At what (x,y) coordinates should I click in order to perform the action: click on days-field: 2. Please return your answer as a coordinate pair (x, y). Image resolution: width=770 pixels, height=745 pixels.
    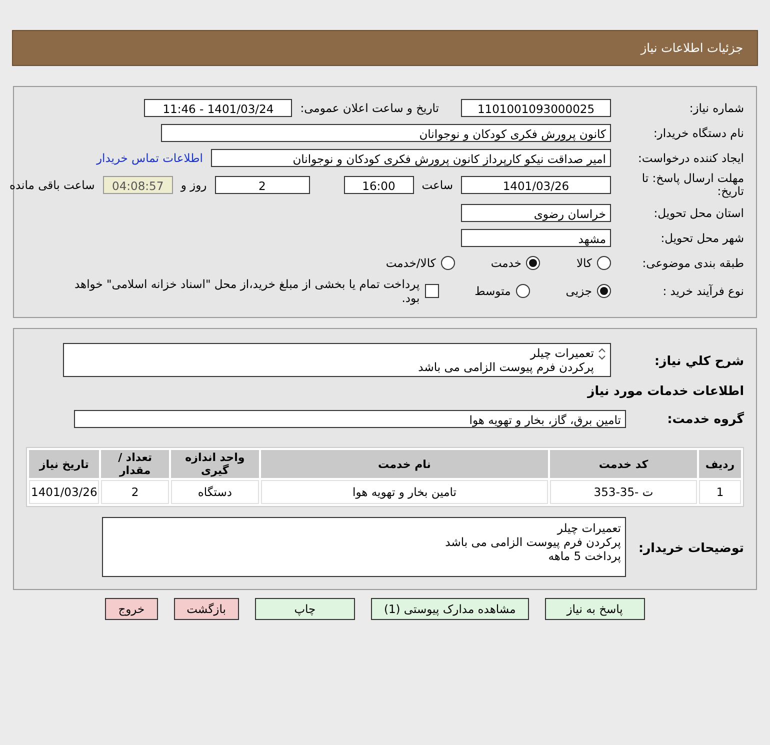
    Looking at the image, I should click on (262, 185).